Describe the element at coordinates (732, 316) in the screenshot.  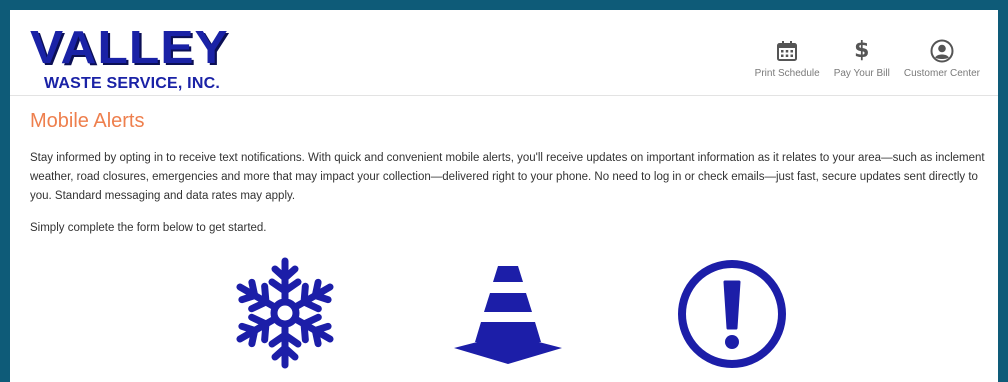
I see `exclamation-icon` at that location.